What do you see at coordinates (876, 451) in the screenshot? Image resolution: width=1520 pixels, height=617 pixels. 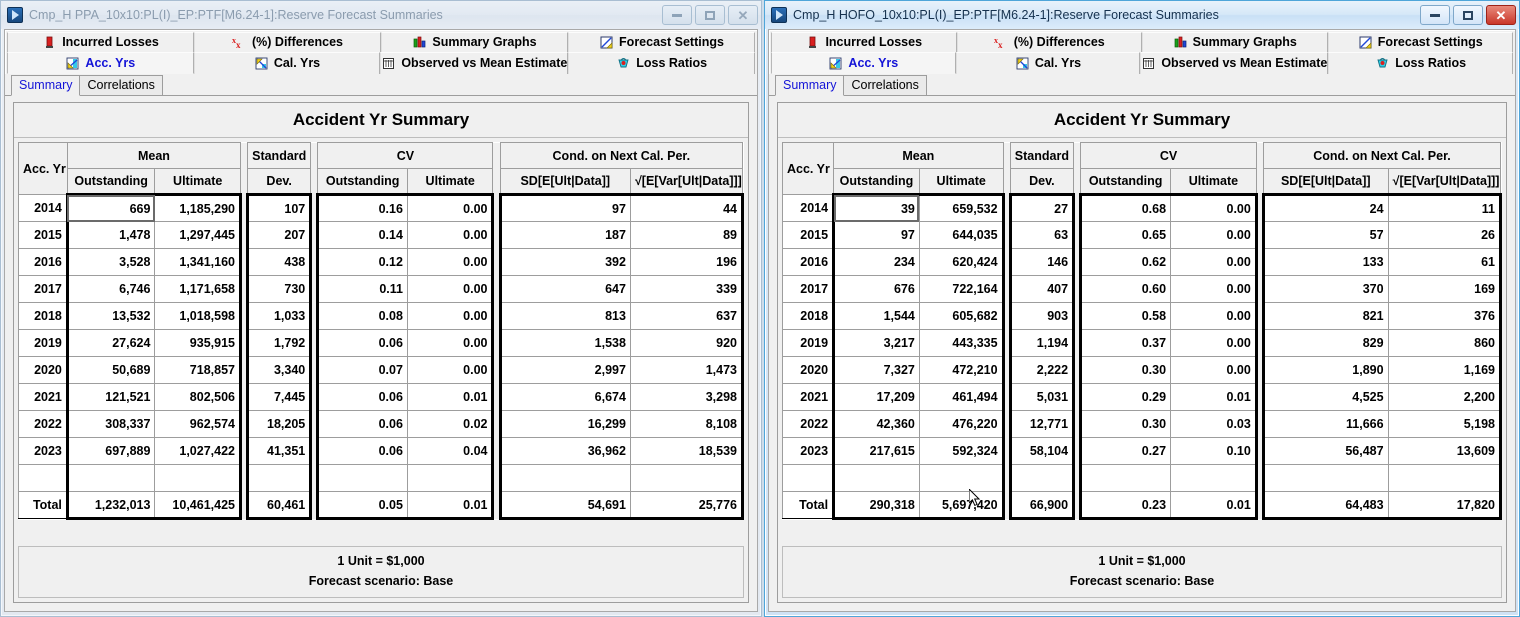 I see `cell-mean-outstanding: 217,615` at bounding box center [876, 451].